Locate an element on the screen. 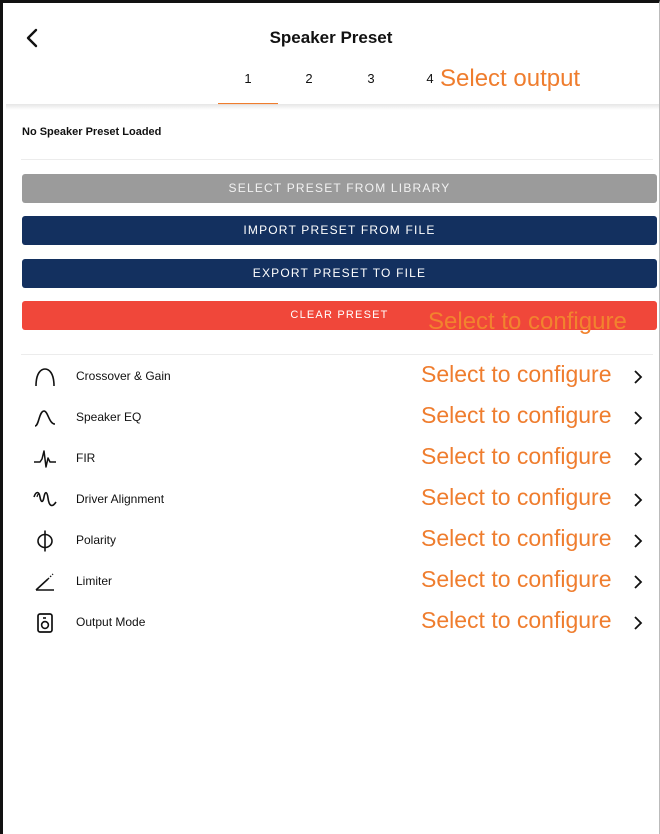  menu-item-label: Limiter is located at coordinates (94, 581).